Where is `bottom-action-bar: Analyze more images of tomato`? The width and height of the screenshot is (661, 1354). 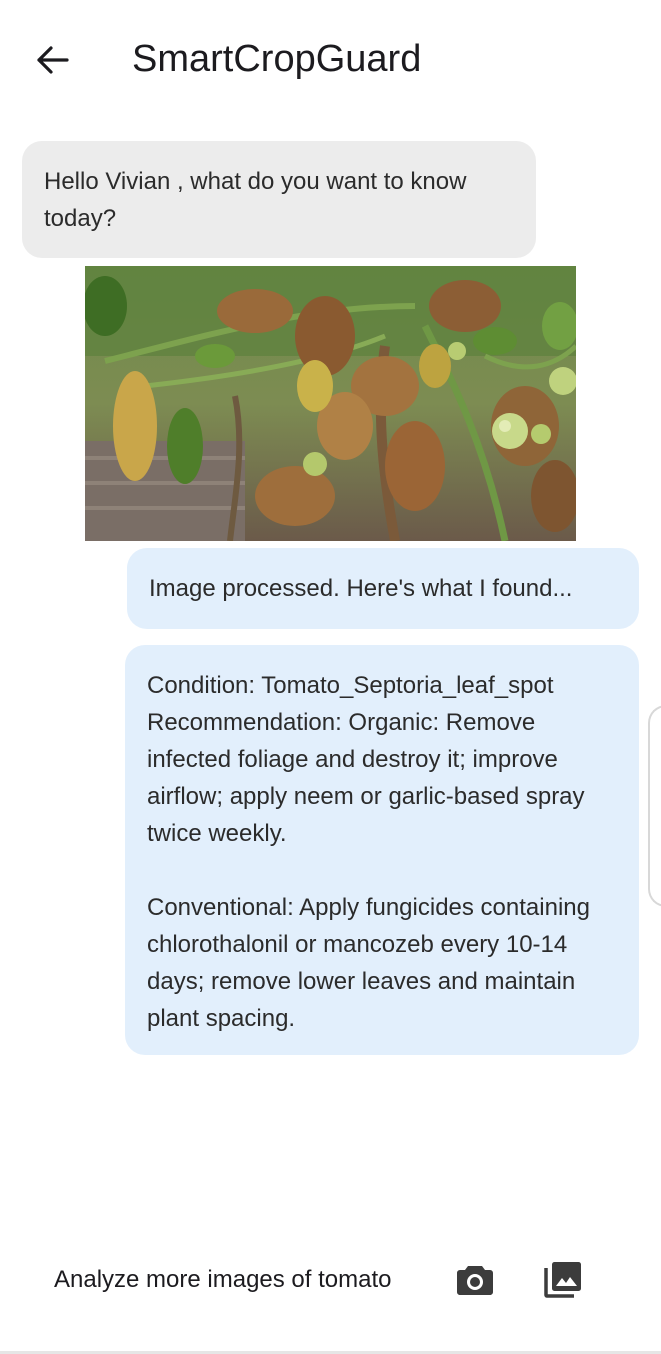
bottom-action-bar: Analyze more images of tomato is located at coordinates (330, 1280).